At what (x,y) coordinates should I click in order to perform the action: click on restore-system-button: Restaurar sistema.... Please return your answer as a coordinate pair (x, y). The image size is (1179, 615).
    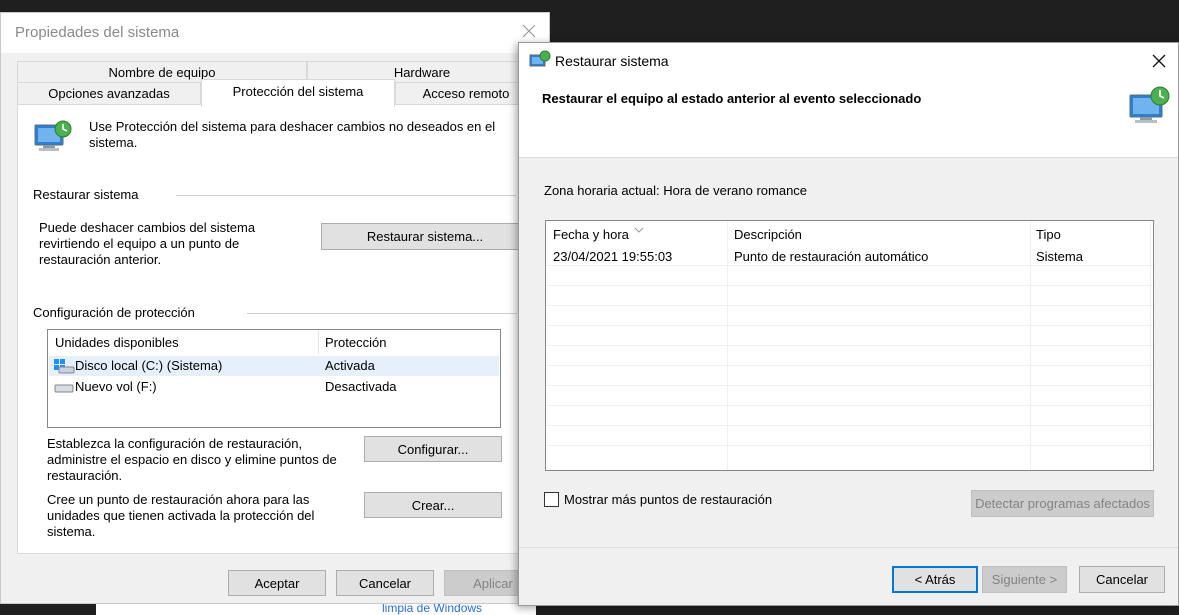
    Looking at the image, I should click on (425, 236).